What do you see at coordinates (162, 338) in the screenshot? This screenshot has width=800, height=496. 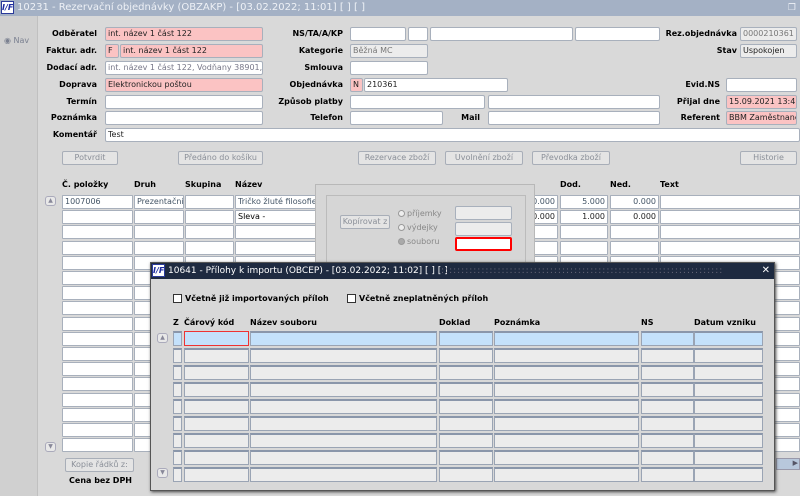 I see `dialog-scroll-up: ▲` at bounding box center [162, 338].